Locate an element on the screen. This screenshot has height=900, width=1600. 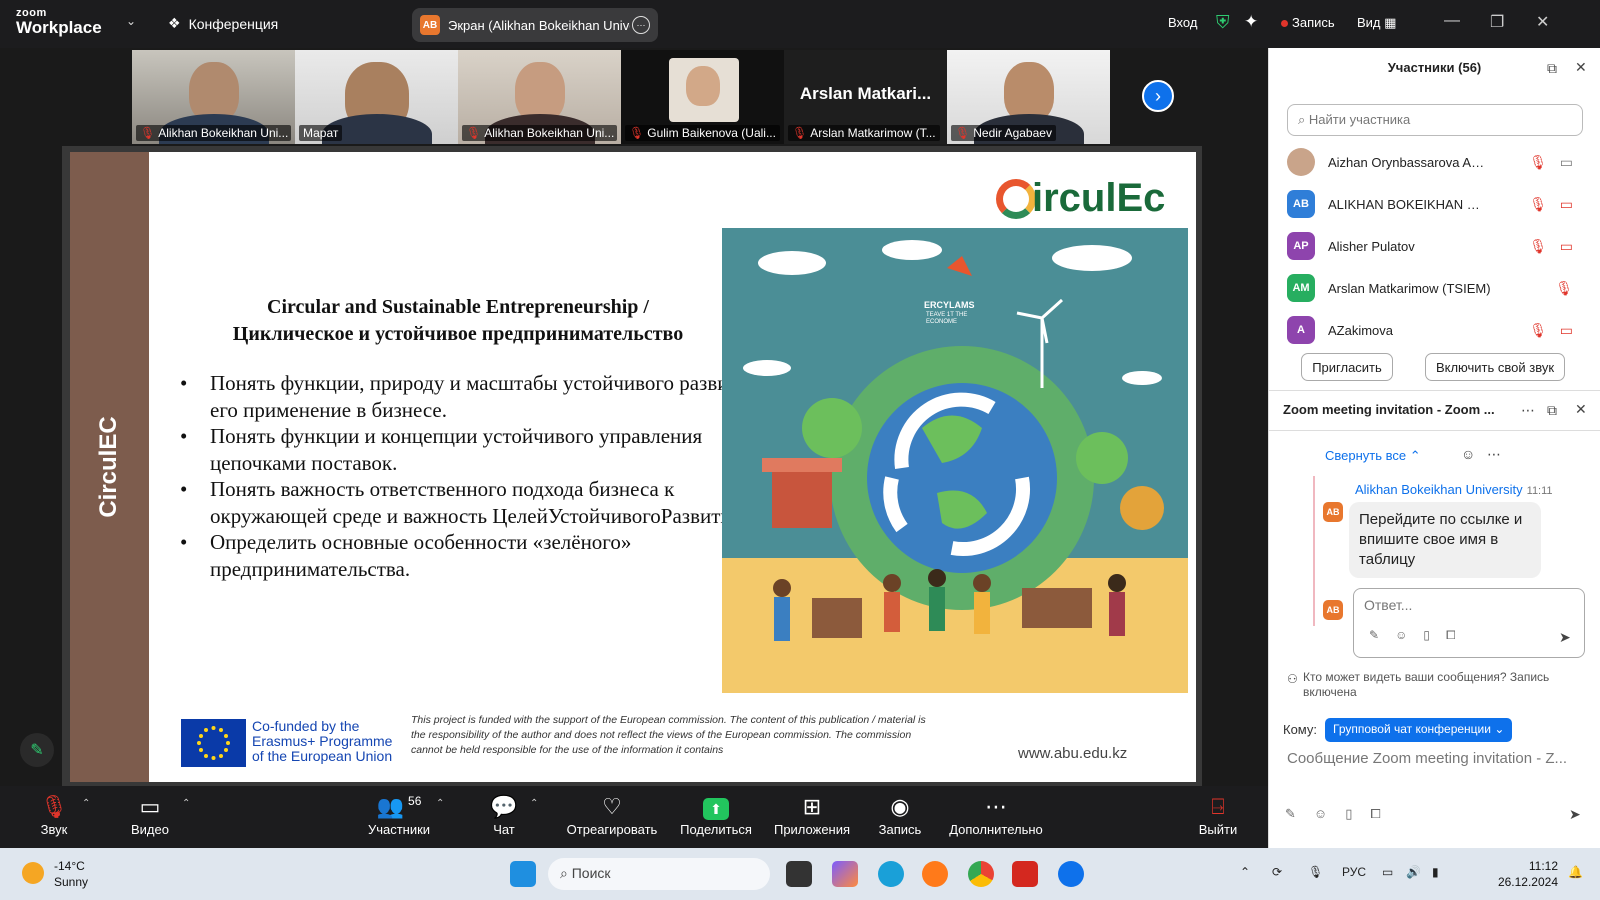
network-icon: ▭ is located at coordinates (1387, 872).